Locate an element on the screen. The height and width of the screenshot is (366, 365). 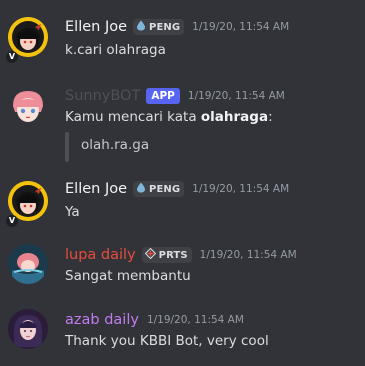
server-tag: PRTS is located at coordinates (166, 255).